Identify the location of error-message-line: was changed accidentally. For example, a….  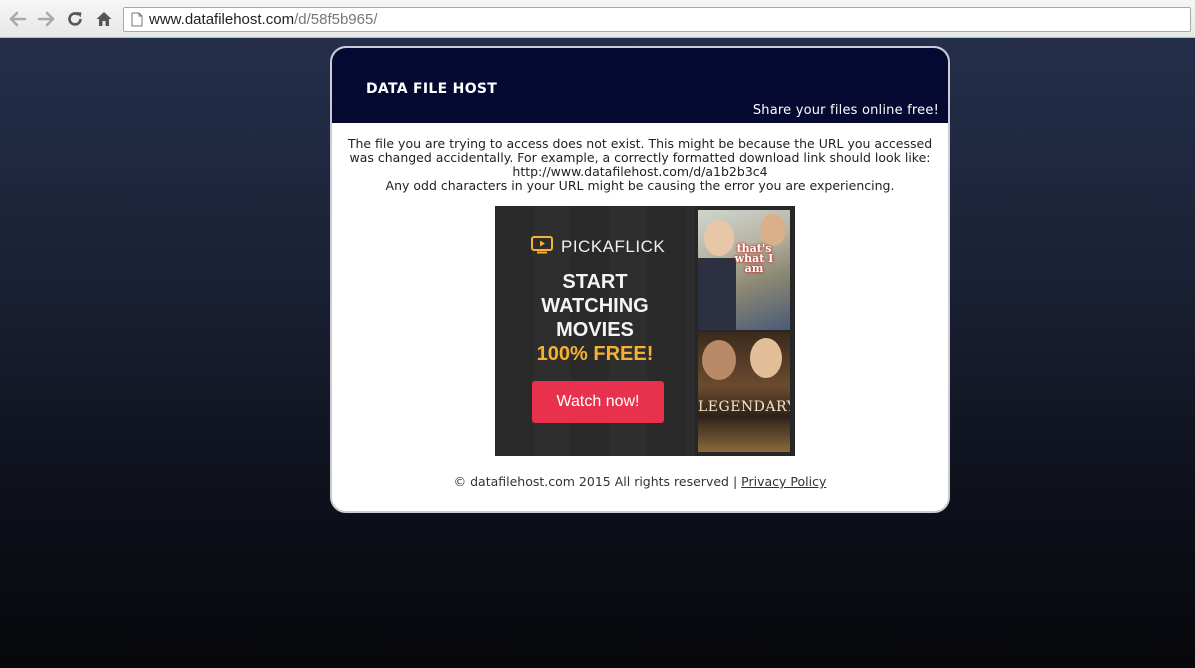
(640, 157).